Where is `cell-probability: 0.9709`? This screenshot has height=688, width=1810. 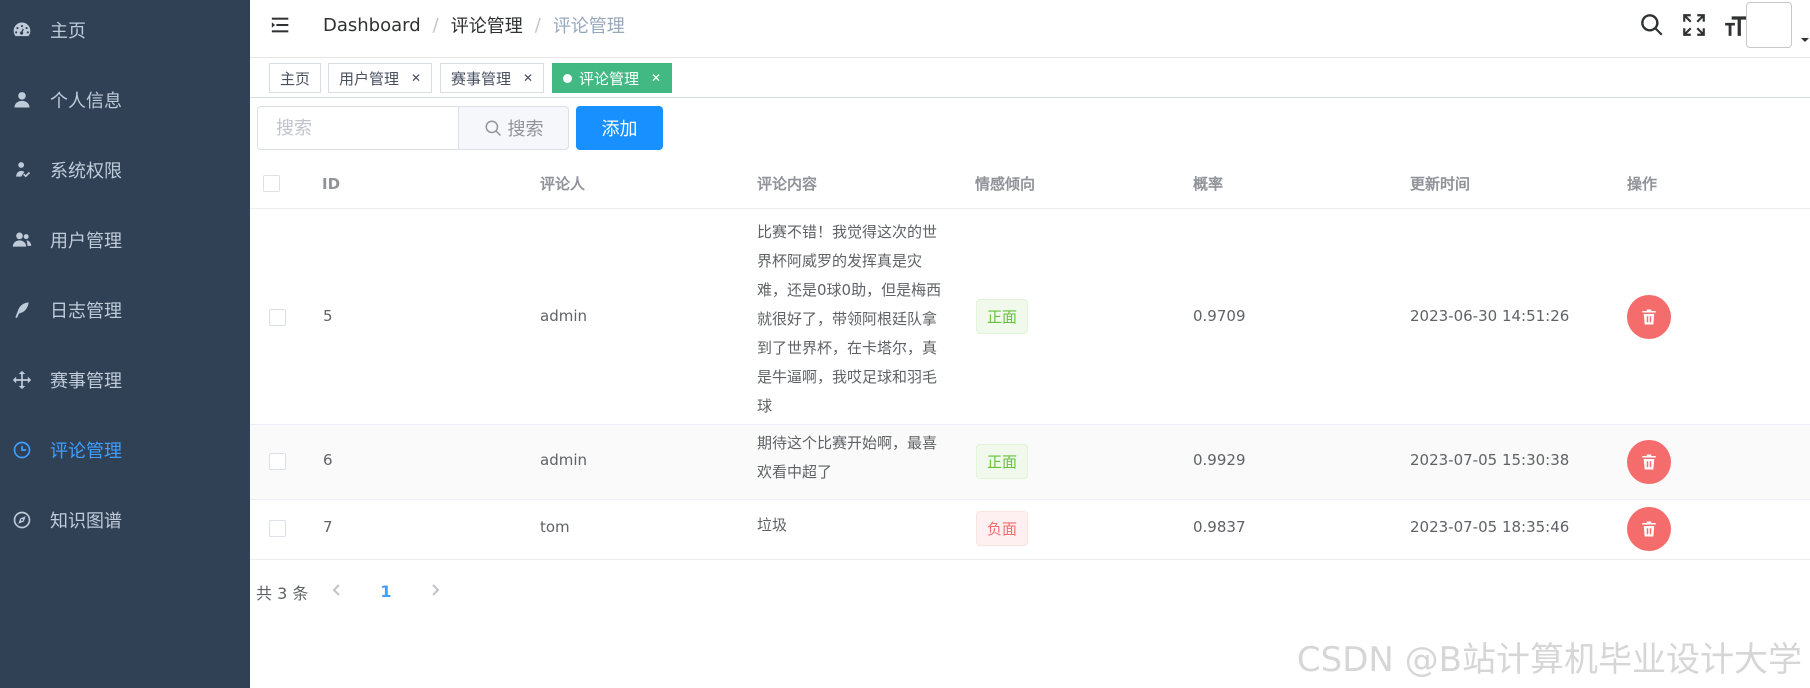
cell-probability: 0.9709 is located at coordinates (1219, 316).